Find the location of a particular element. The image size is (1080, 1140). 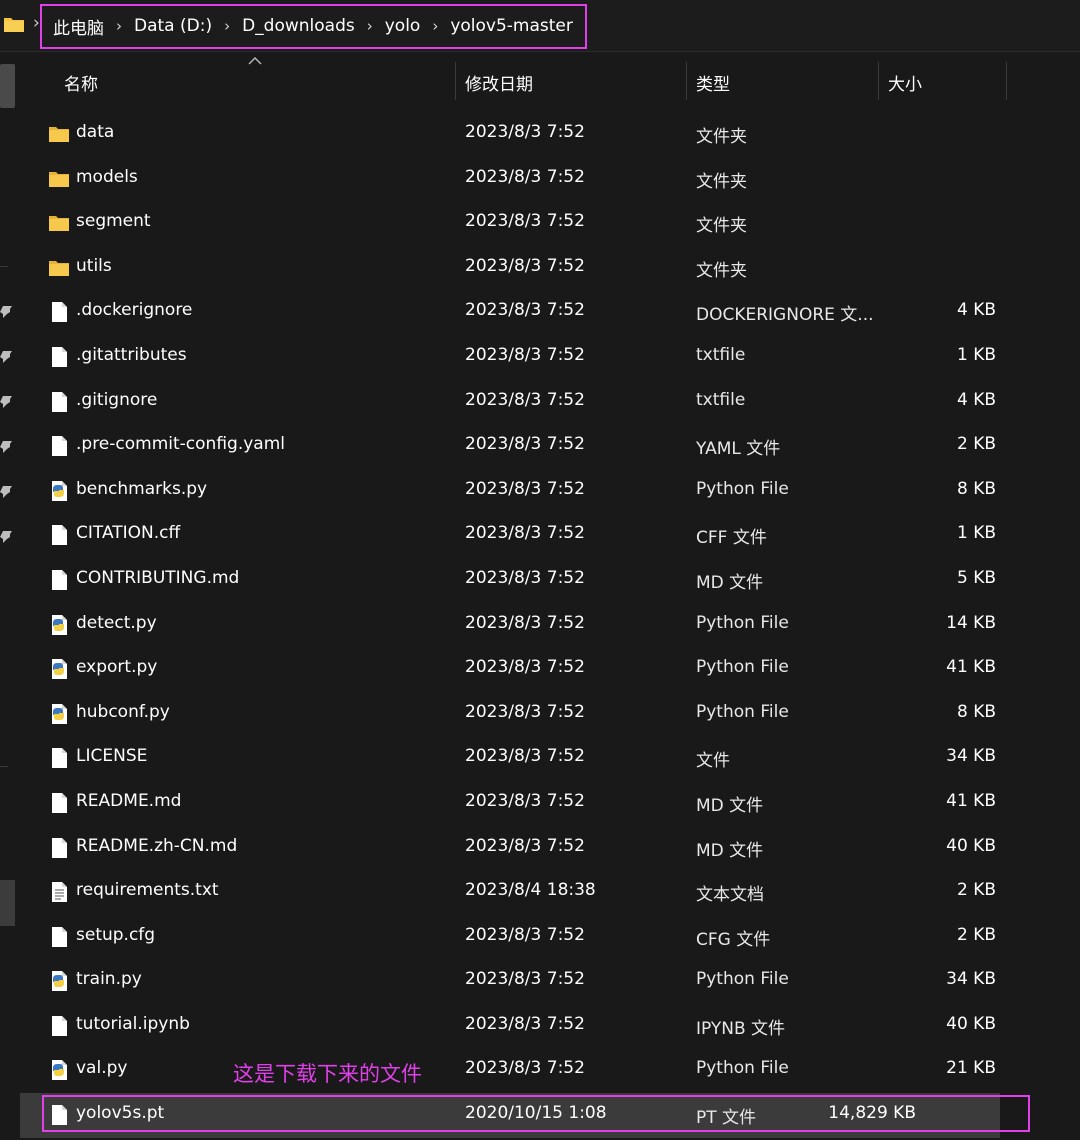

column-header-date: 修改日期 is located at coordinates (499, 82).